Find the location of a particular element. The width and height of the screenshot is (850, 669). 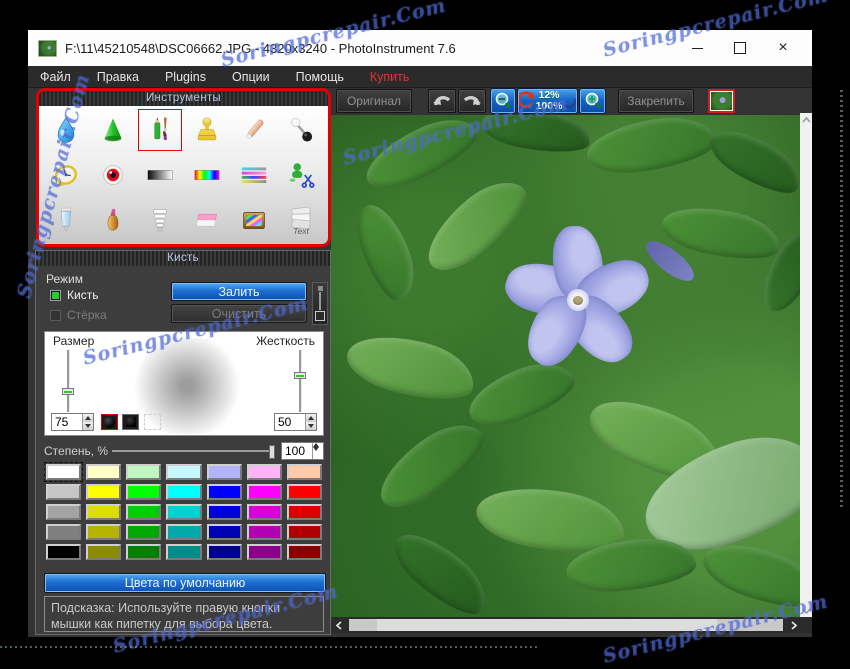

tool-red-eye-removal is located at coordinates (113, 175).